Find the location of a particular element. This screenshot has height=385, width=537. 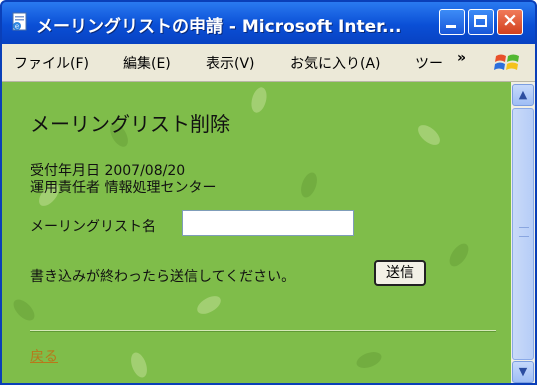

submit-button: 送信 is located at coordinates (400, 273).